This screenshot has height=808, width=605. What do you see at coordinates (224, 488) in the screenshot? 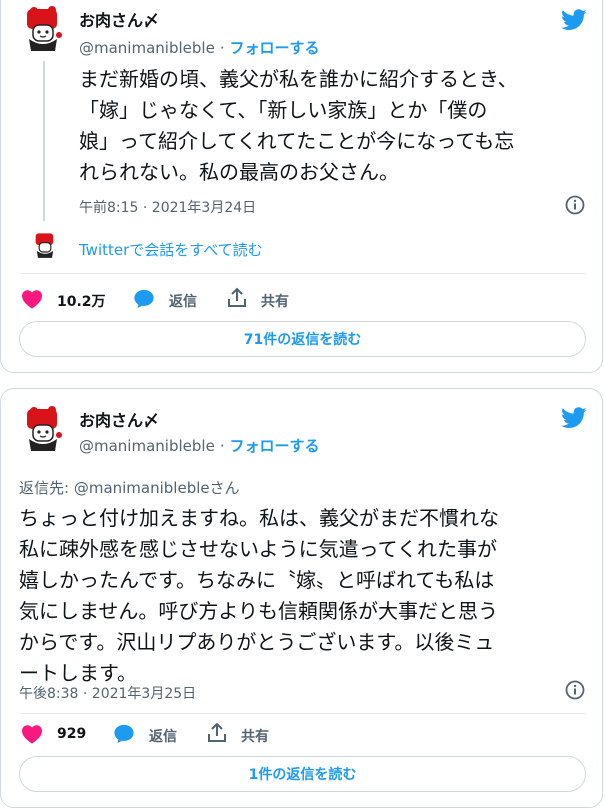
I see `reply-to-suffix: さん` at bounding box center [224, 488].